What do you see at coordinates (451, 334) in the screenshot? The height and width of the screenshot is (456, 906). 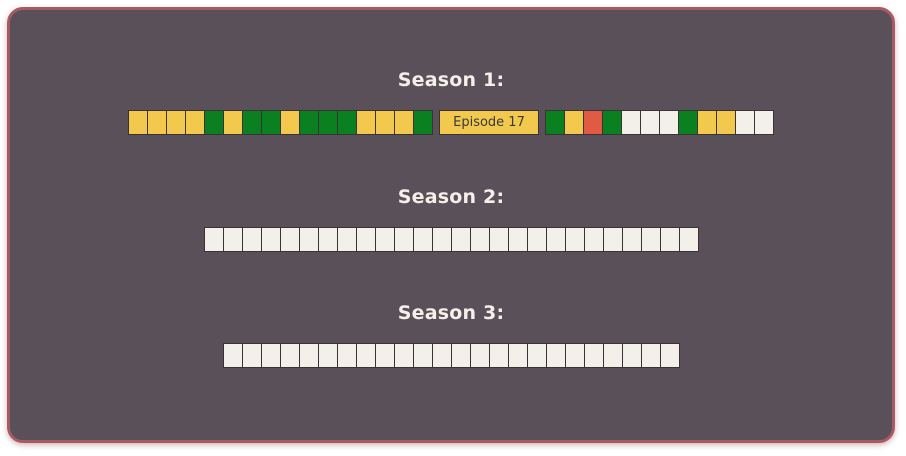 I see `season-3: Season 3:` at bounding box center [451, 334].